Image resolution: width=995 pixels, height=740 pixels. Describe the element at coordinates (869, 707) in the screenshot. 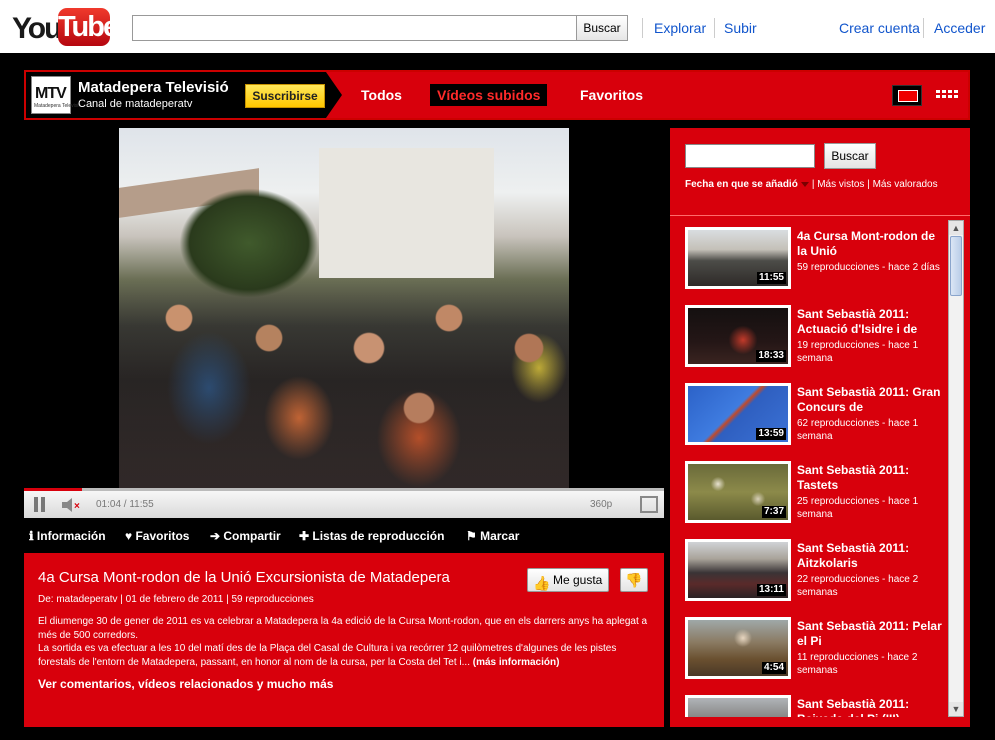

I see `video-title-link: Sant Sebastià 2011: Baixada del Pi (III)` at that location.